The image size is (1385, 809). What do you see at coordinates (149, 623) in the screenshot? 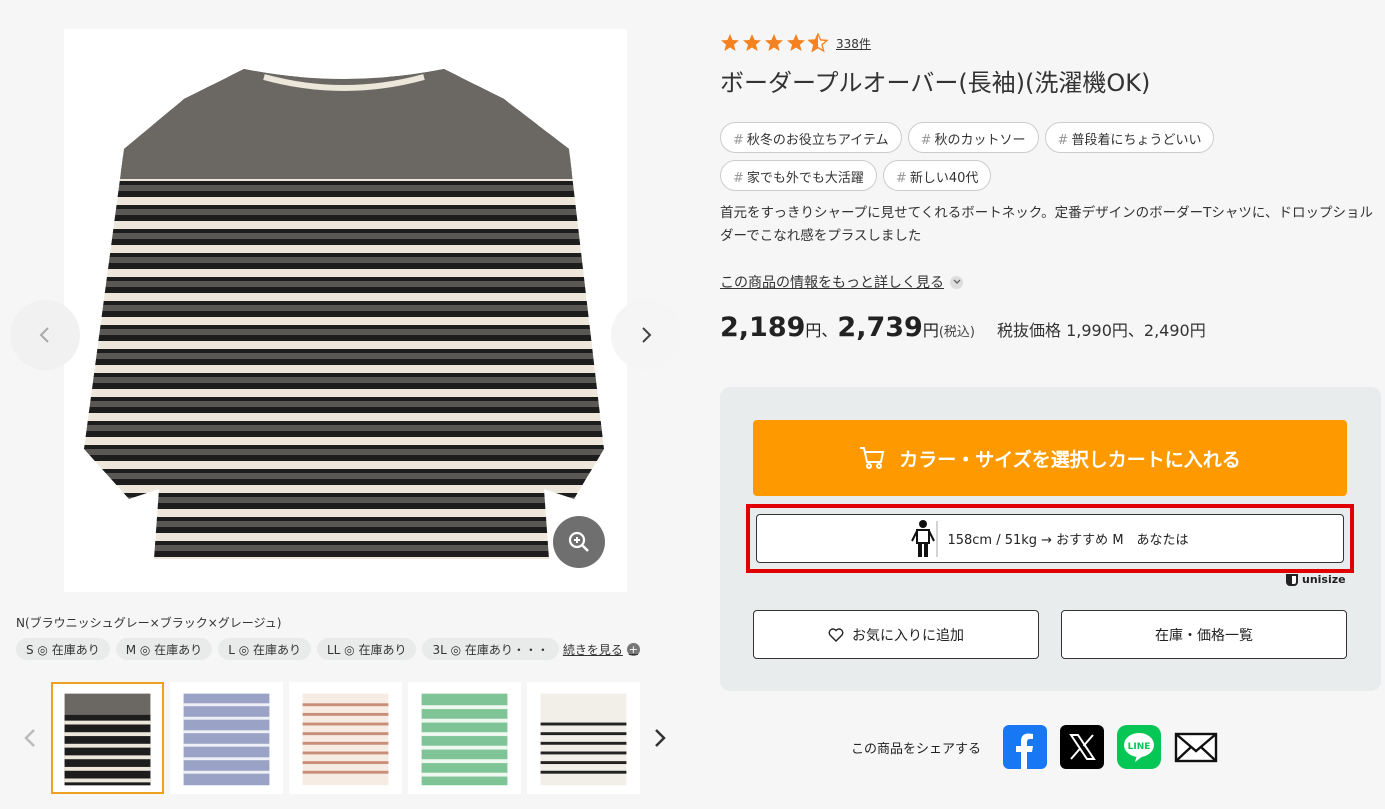
I see `color-name: N(ブラウニッシュグレー×ブラック×グレージュ)` at bounding box center [149, 623].